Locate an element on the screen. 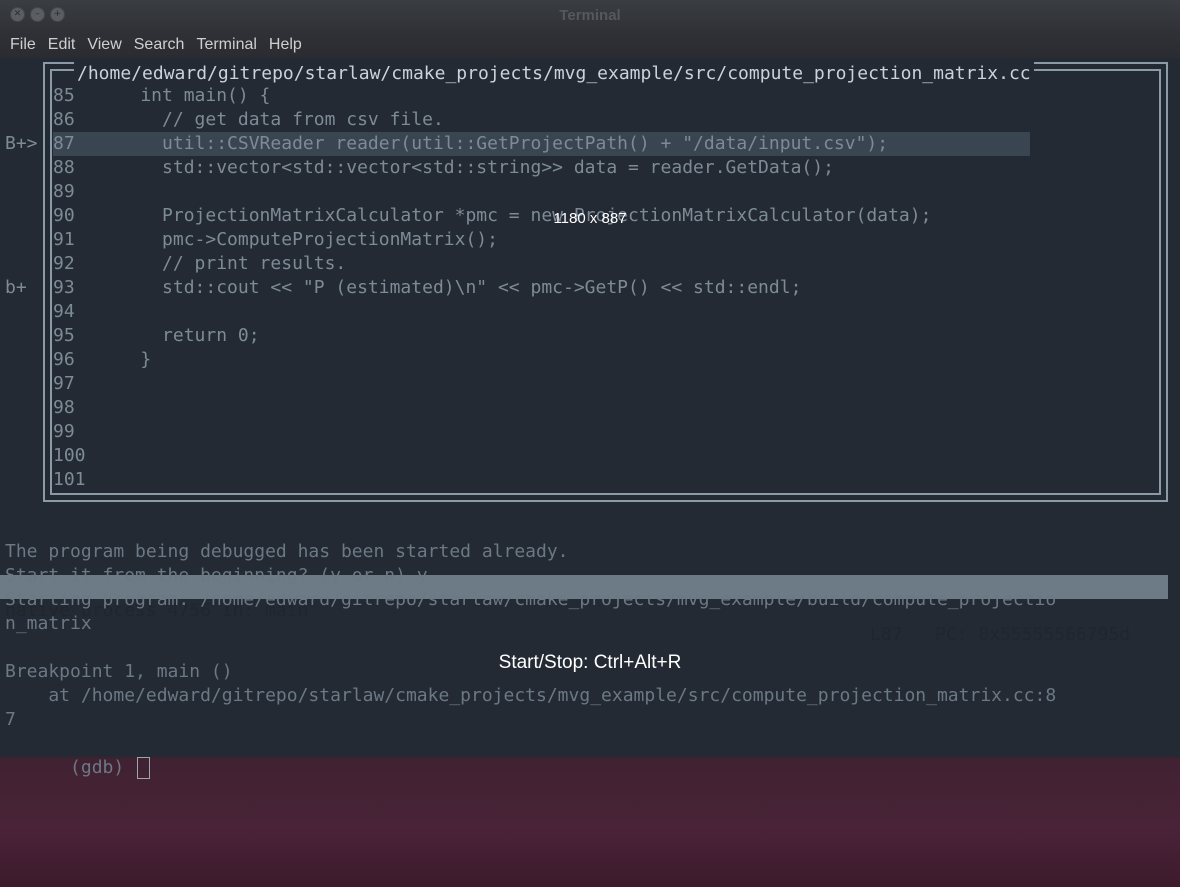 This screenshot has height=887, width=1180. status-location: L87 PC: 0x55555566795d is located at coordinates (1000, 634).